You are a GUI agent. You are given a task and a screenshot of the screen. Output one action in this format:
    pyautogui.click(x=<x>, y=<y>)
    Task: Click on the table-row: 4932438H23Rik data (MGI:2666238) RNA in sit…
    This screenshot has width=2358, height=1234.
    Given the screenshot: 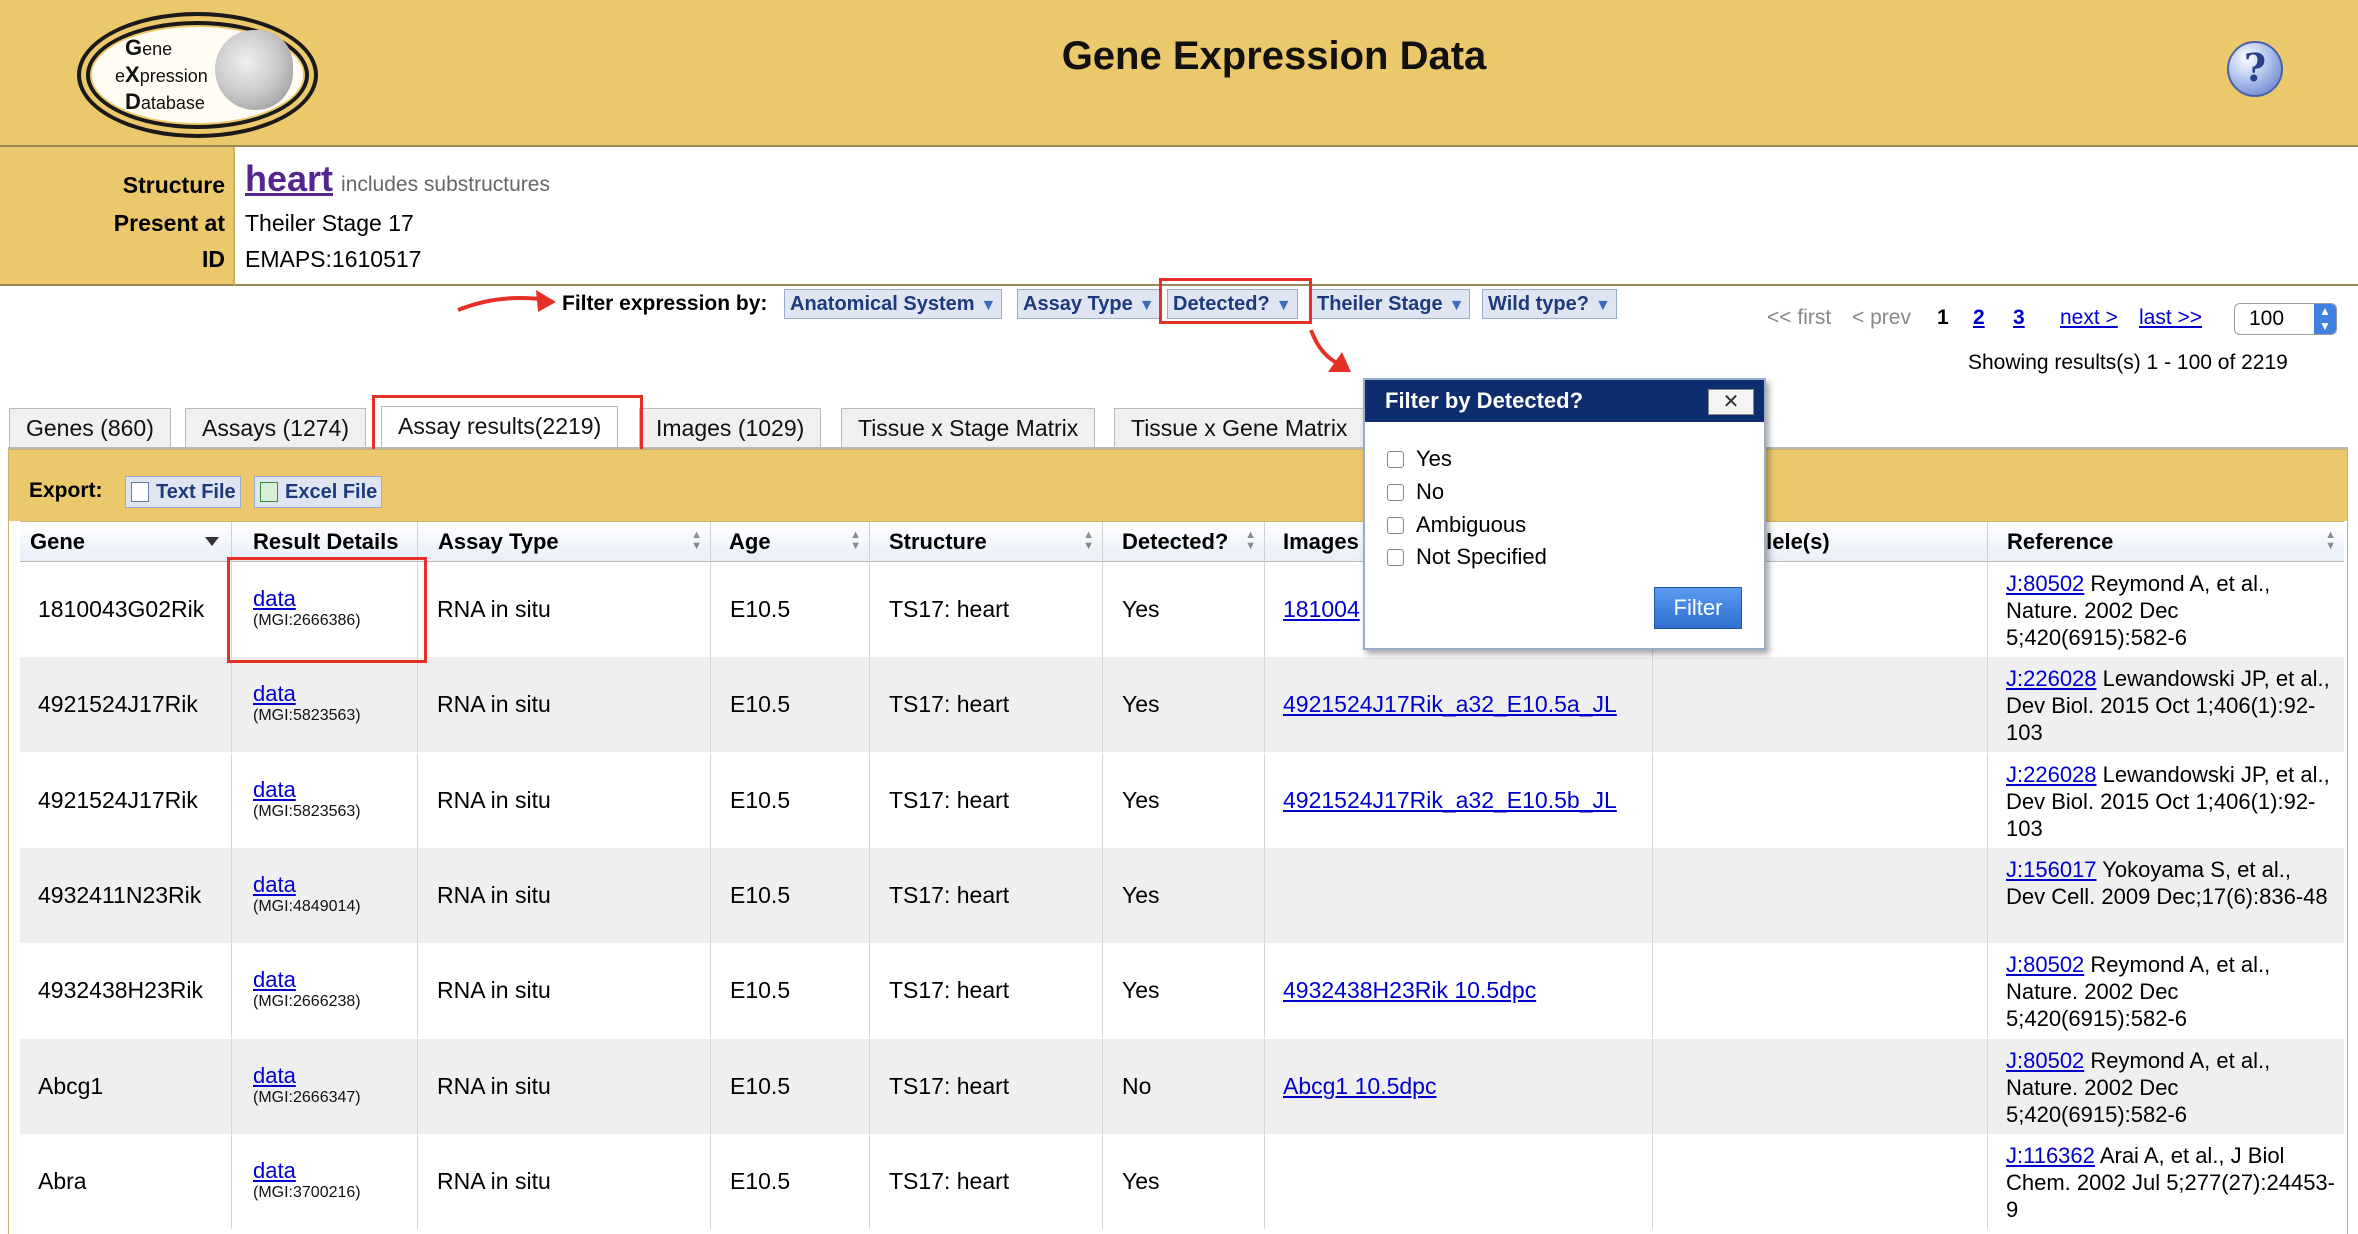 What is the action you would take?
    pyautogui.click(x=1182, y=990)
    